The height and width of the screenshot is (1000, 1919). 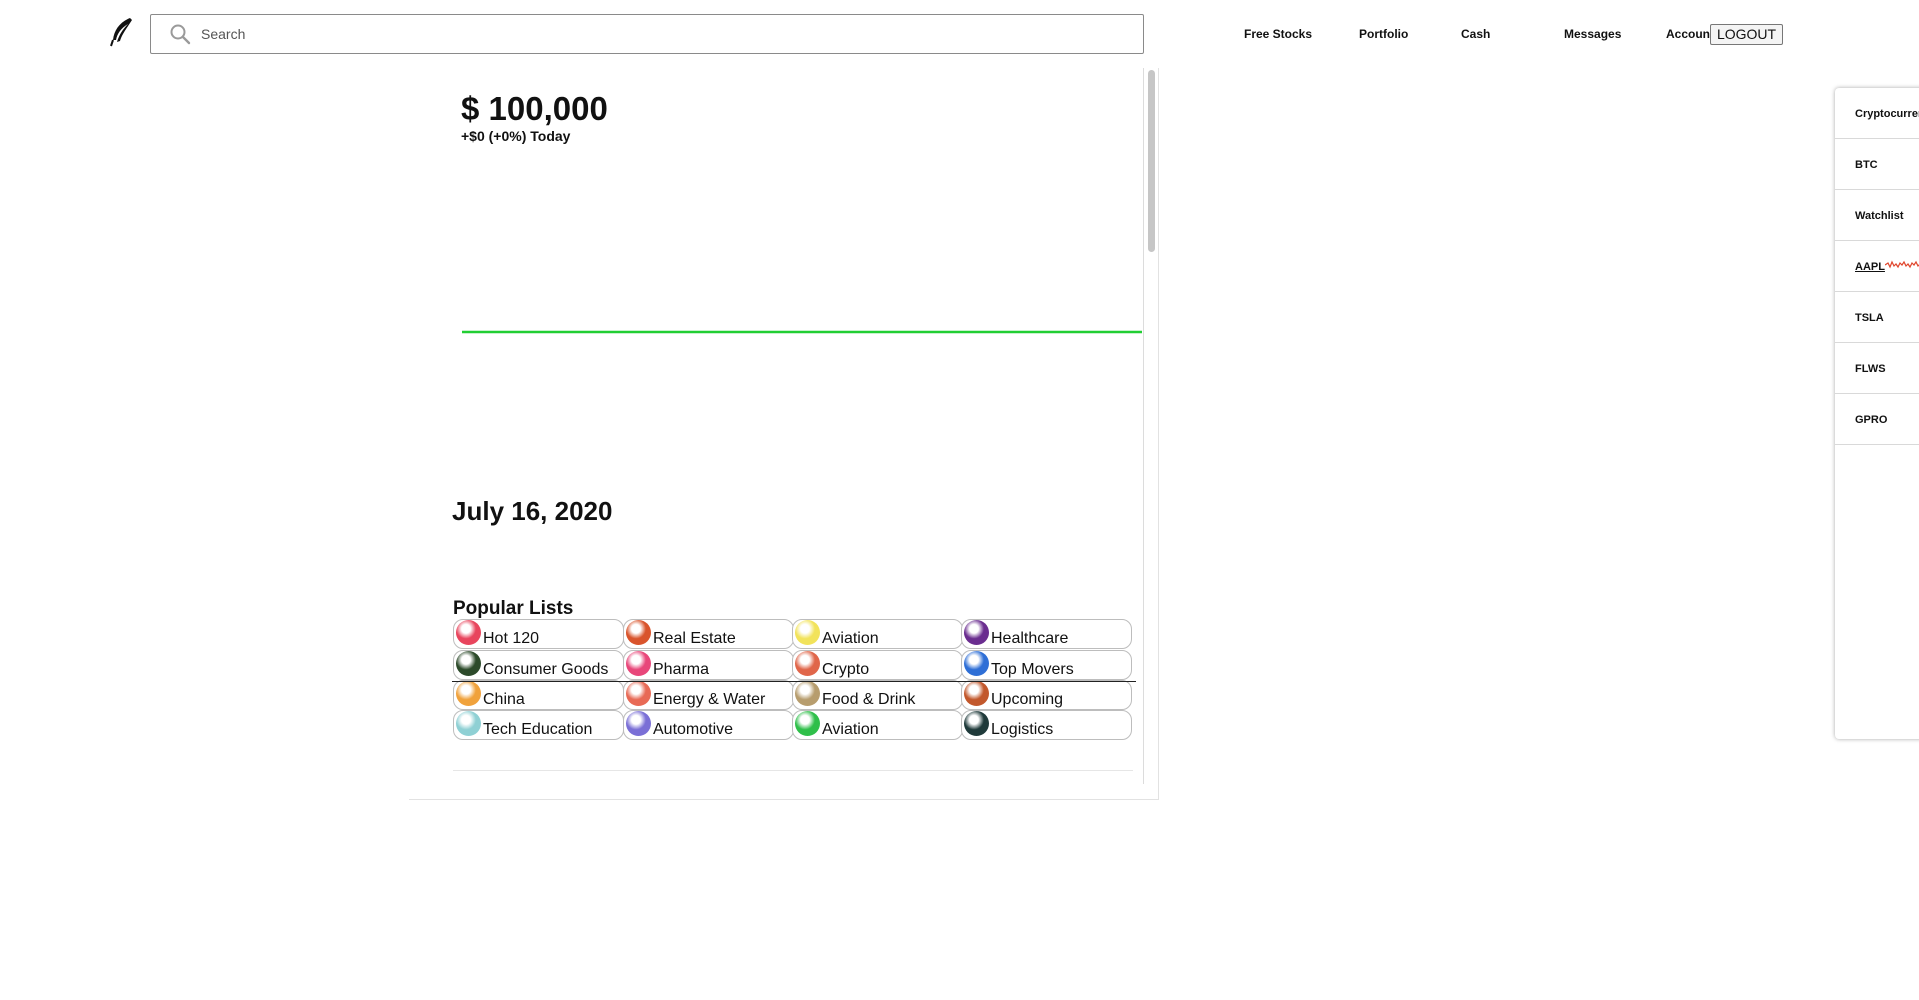 I want to click on list-item-tech-education: Tech Education, so click(x=538, y=725).